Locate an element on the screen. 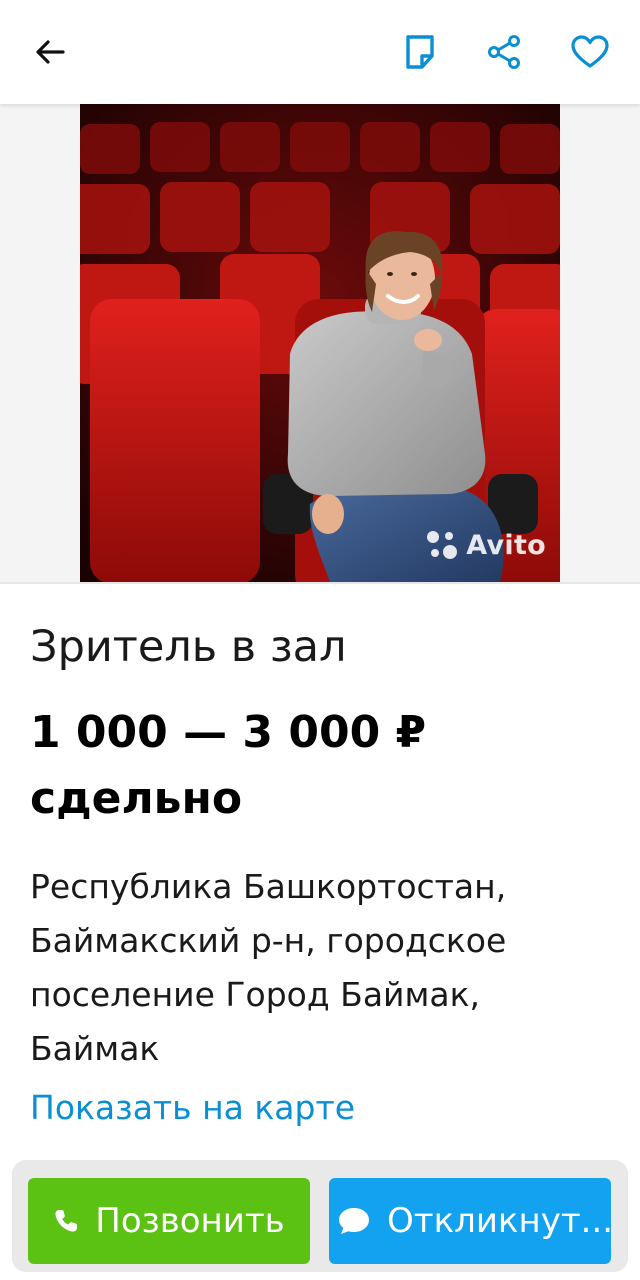  listing-price: 1 000 — 3 000 ₽ is located at coordinates (228, 732).